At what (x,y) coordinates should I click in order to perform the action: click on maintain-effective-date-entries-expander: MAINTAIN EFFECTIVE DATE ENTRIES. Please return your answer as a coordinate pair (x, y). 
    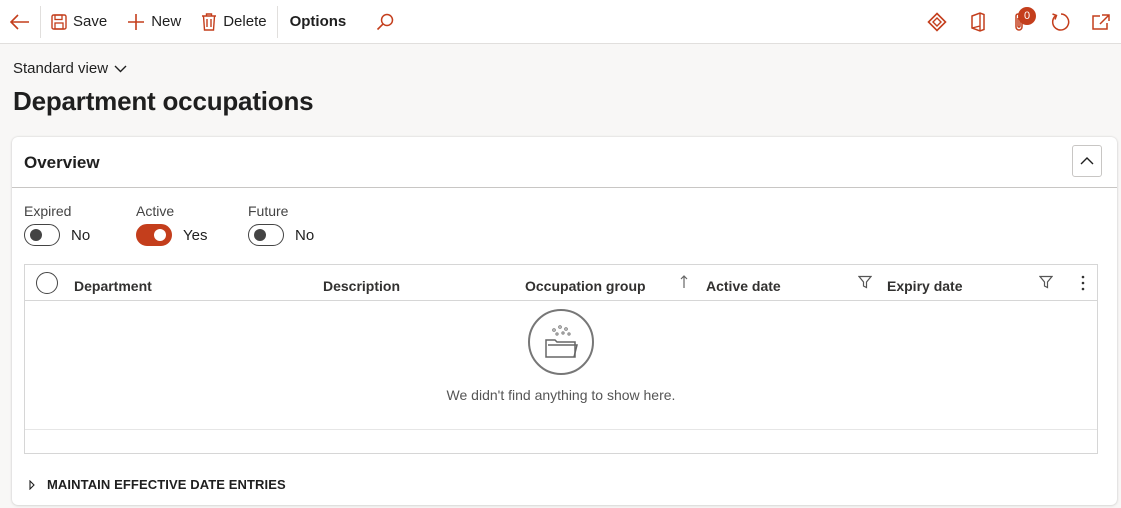
    Looking at the image, I should click on (157, 484).